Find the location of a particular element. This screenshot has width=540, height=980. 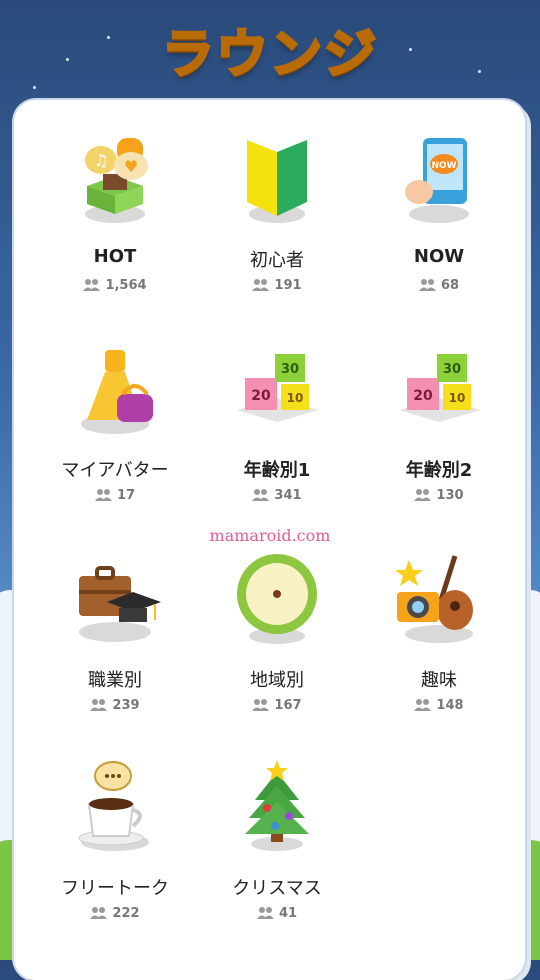

beginner-mark-icon is located at coordinates (277, 181).